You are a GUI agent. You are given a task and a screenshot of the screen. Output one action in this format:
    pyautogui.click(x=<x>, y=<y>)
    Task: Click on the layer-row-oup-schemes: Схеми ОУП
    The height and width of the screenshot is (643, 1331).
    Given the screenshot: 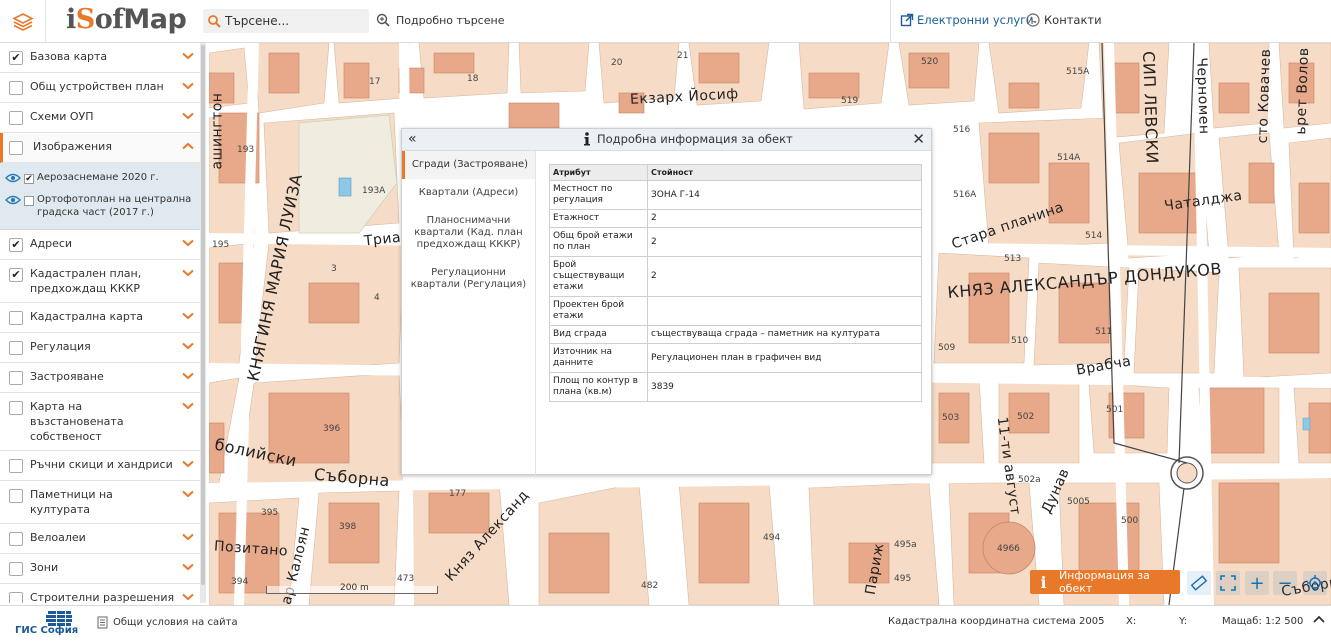 What is the action you would take?
    pyautogui.click(x=101, y=118)
    